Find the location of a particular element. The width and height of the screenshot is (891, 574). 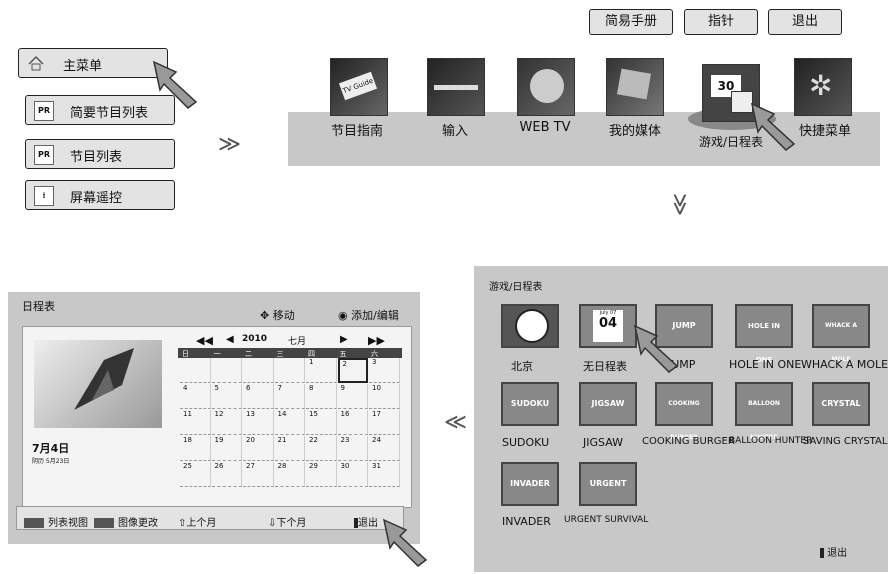

calendar-day-cell: 3 is located at coordinates (384, 370).